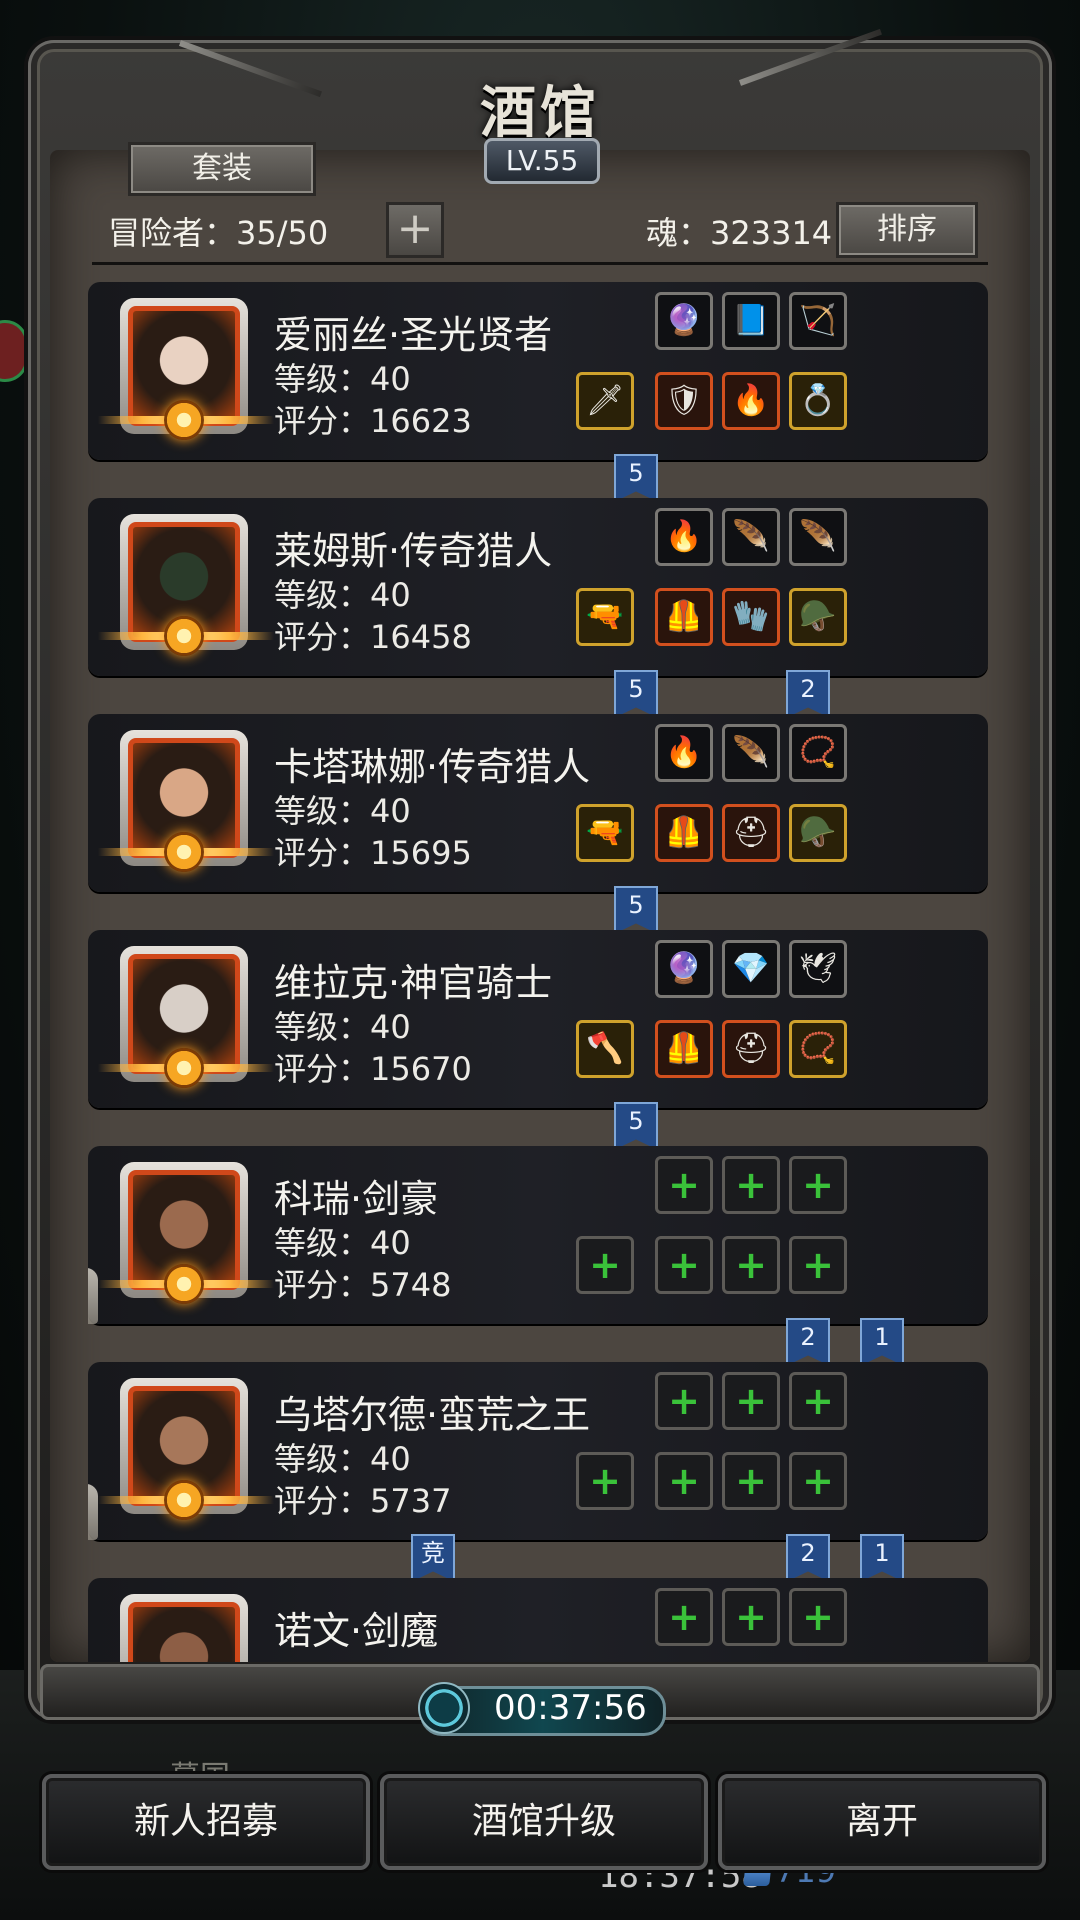  What do you see at coordinates (605, 401) in the screenshot?
I see `equipment-slot: 🗡` at bounding box center [605, 401].